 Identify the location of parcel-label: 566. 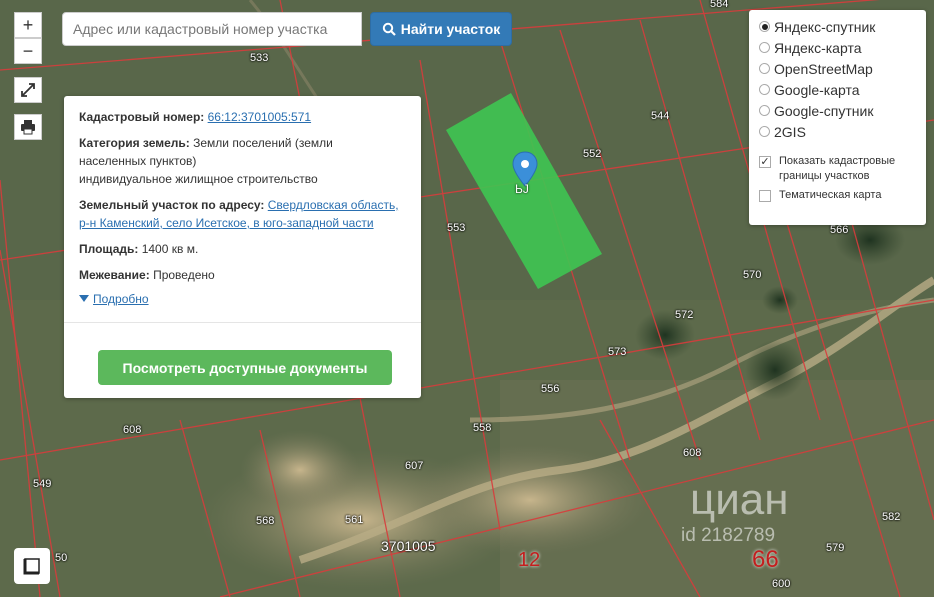
(839, 230).